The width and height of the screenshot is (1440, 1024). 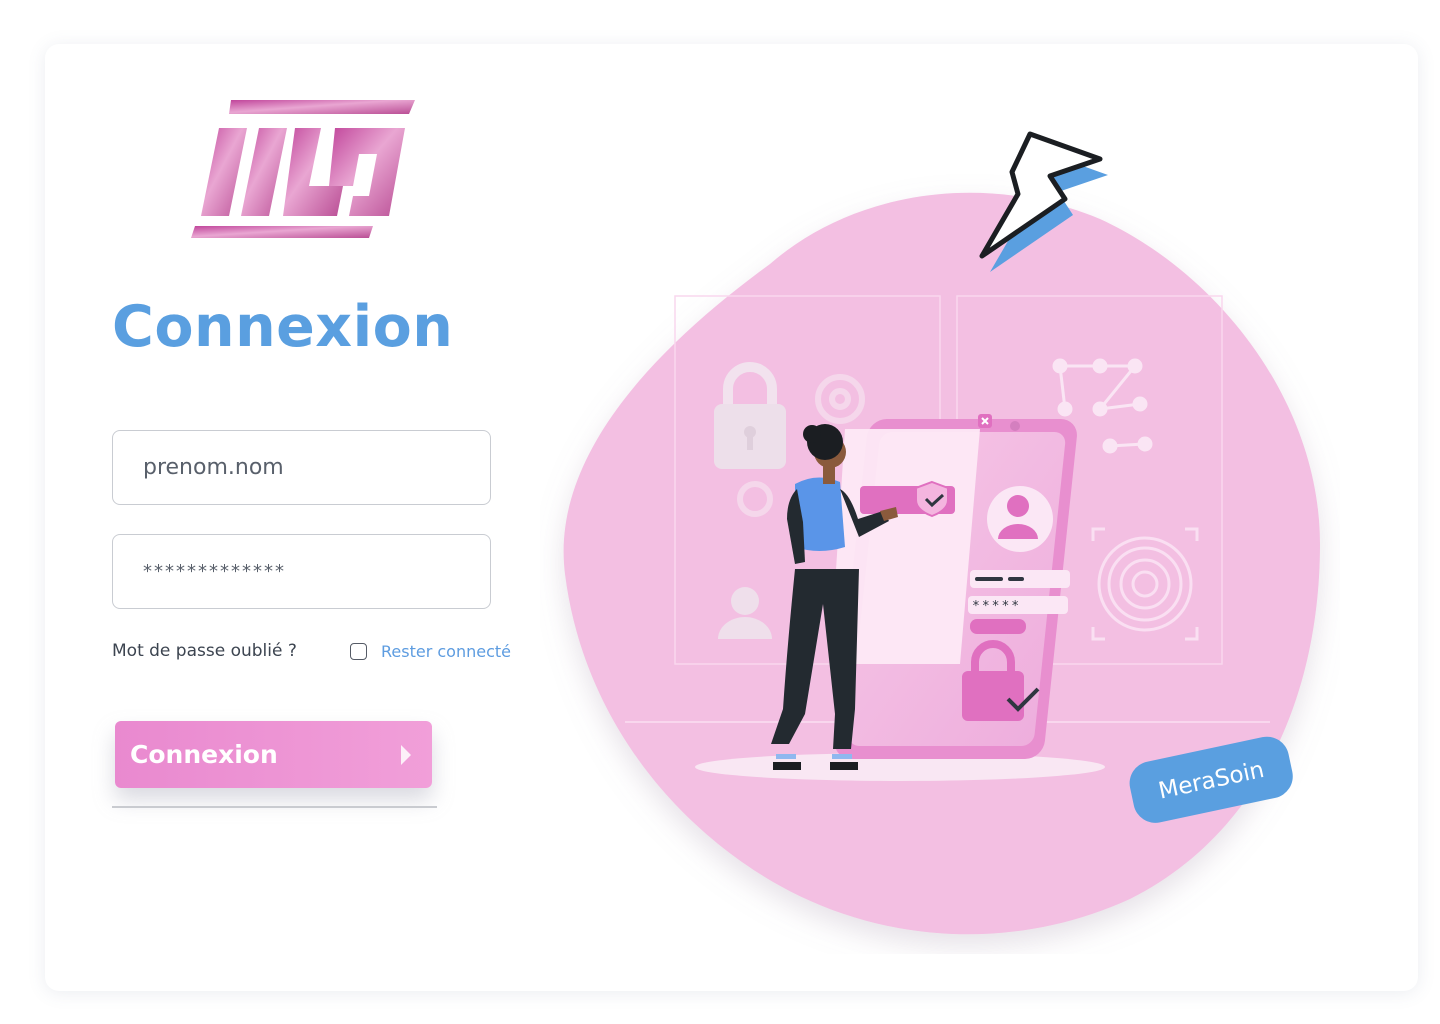 I want to click on password-field: *************, so click(x=301, y=571).